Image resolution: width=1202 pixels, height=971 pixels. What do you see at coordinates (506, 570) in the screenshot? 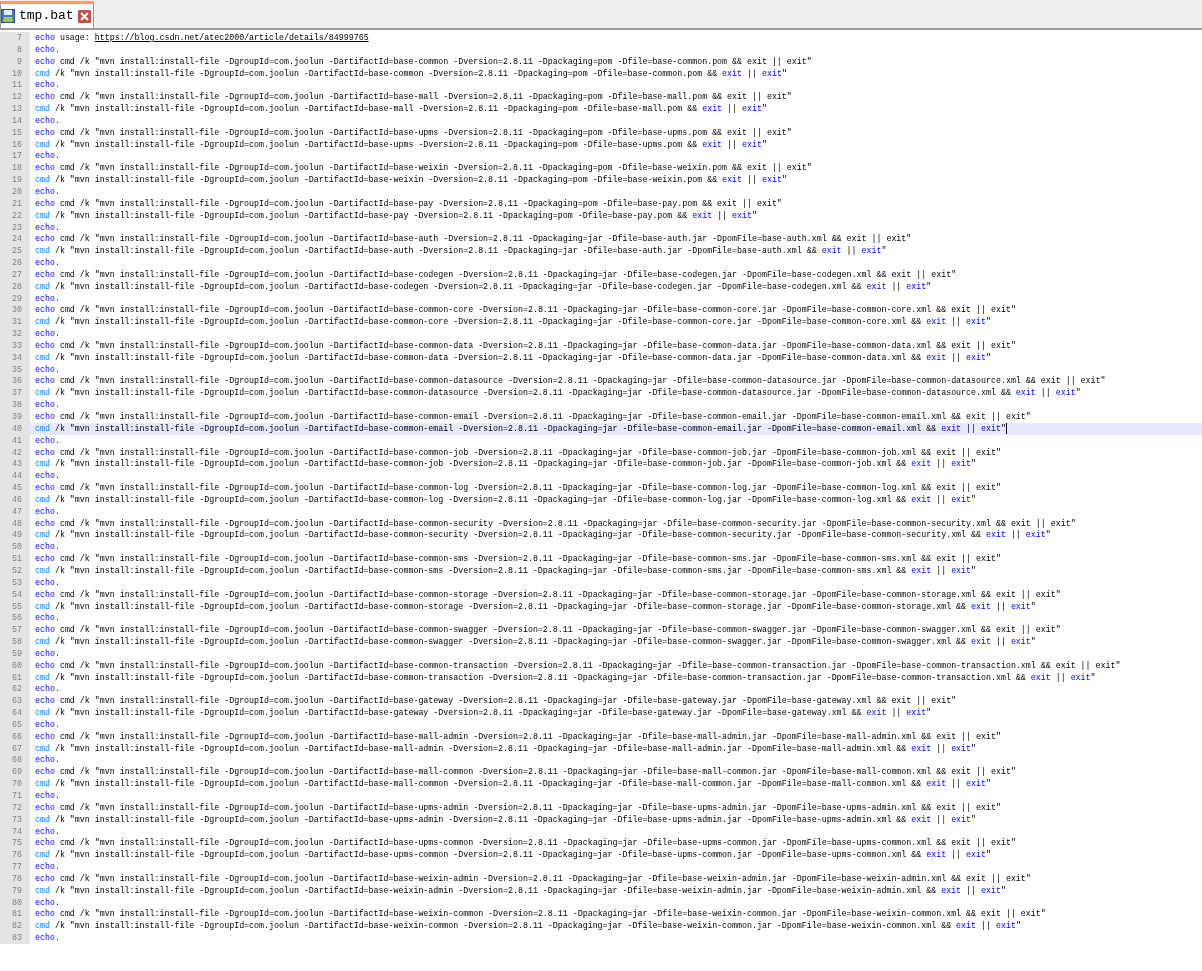
I see `code-line: cmd /k "mvn install:install-file -DgroupId=com.joolun -DartifactId=base-common-sms -Dversion=2.8.11 -Dpackaging=jar -Dfile=base-common-sms.jar -DpomFile=base-common-sms.xml && exit || exit"` at bounding box center [506, 570].